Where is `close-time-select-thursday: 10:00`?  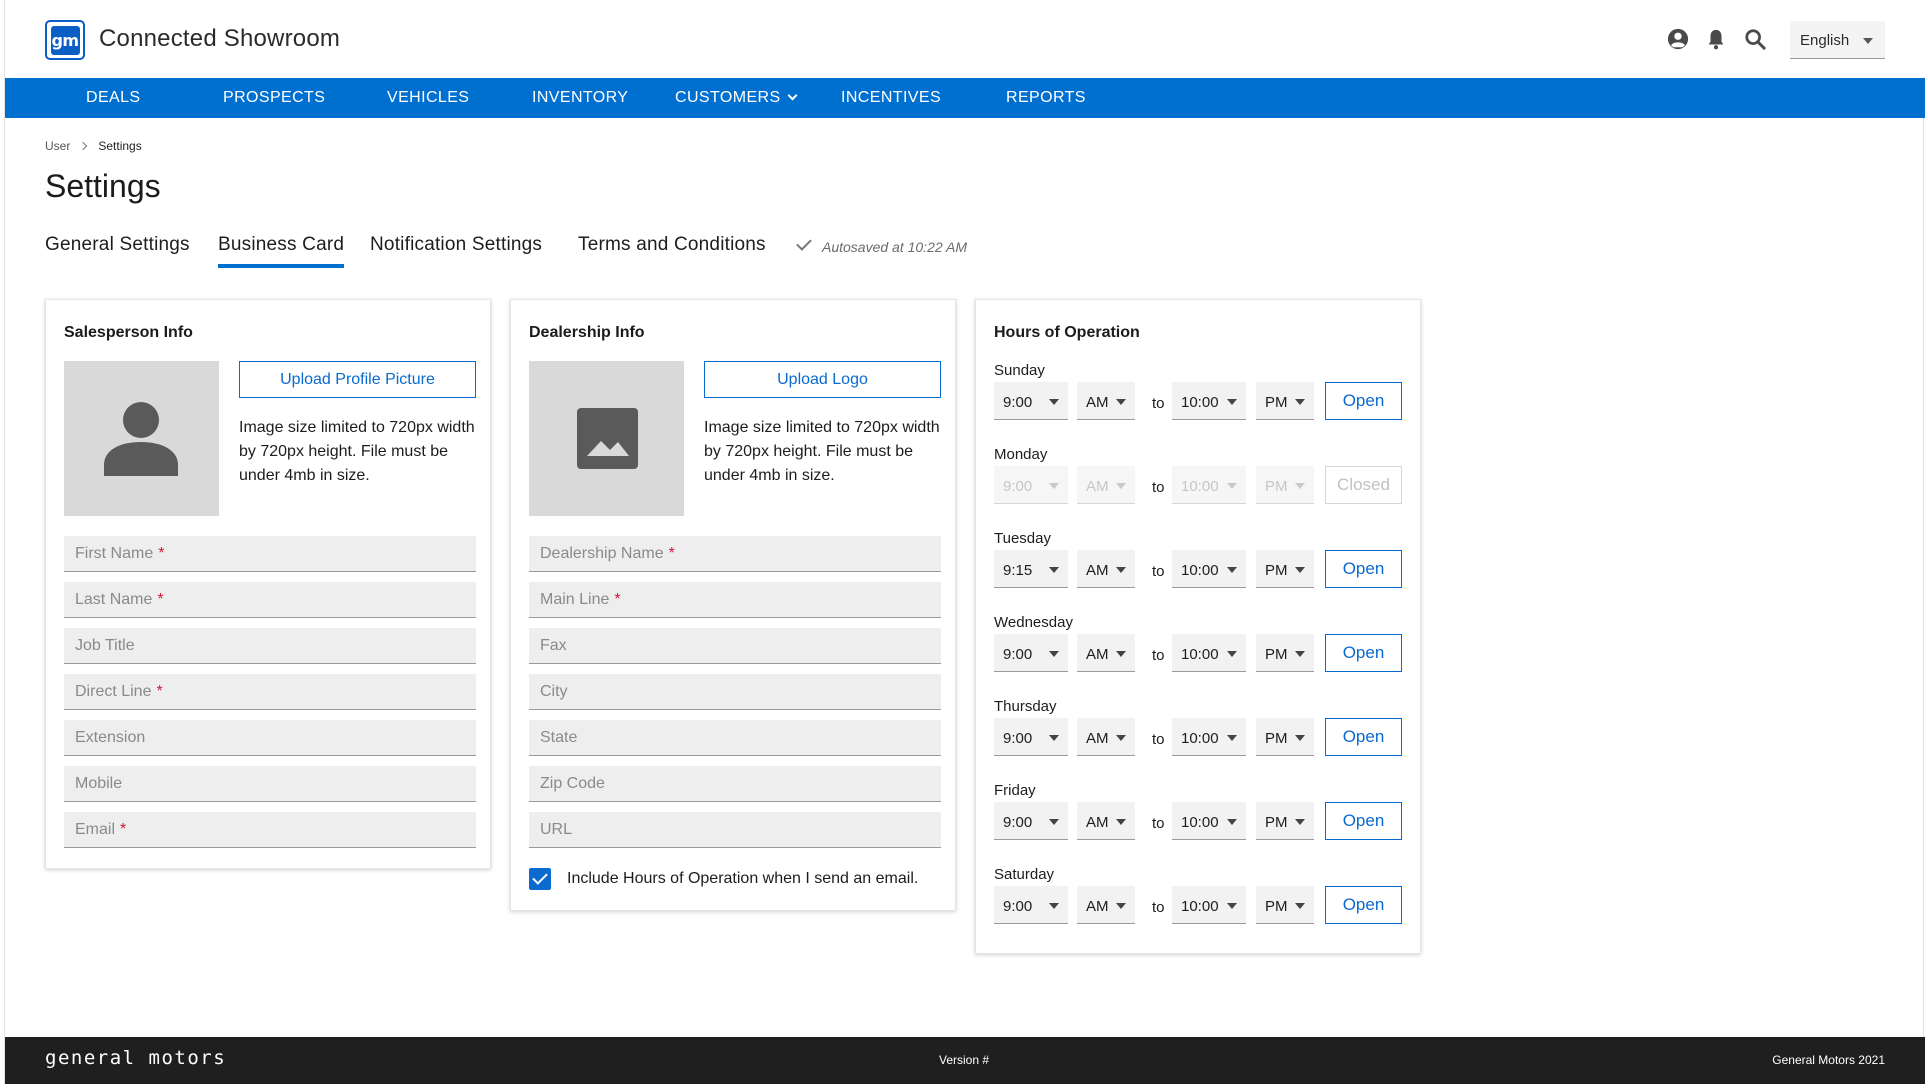
close-time-select-thursday: 10:00 is located at coordinates (1209, 737).